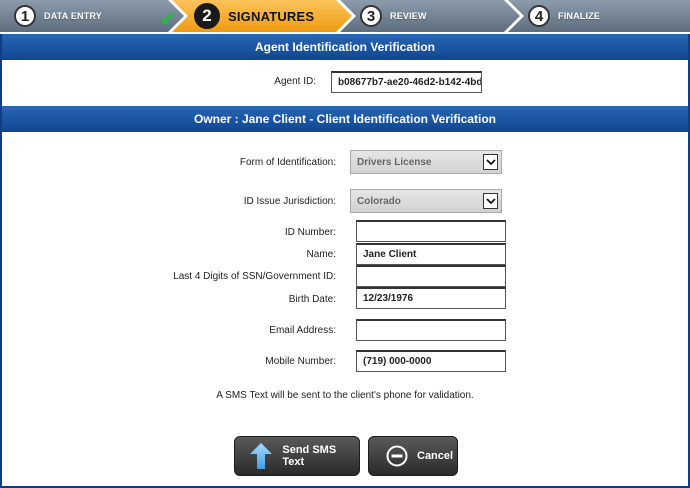  Describe the element at coordinates (431, 231) in the screenshot. I see `id-number-field` at that location.